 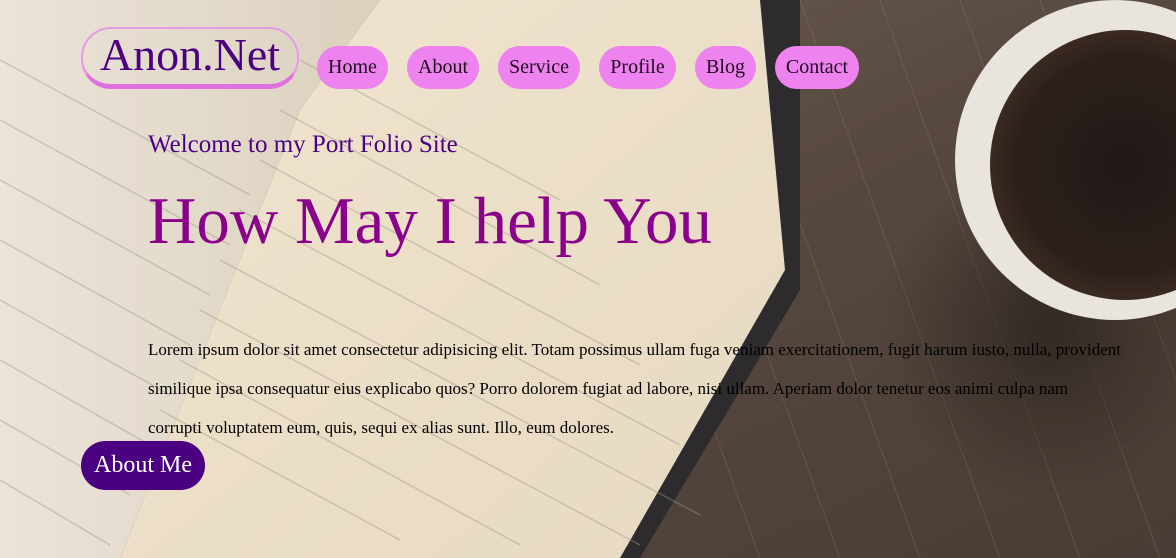 I want to click on main-nav: Home About Service Profile Blog Contact, so click(x=588, y=67).